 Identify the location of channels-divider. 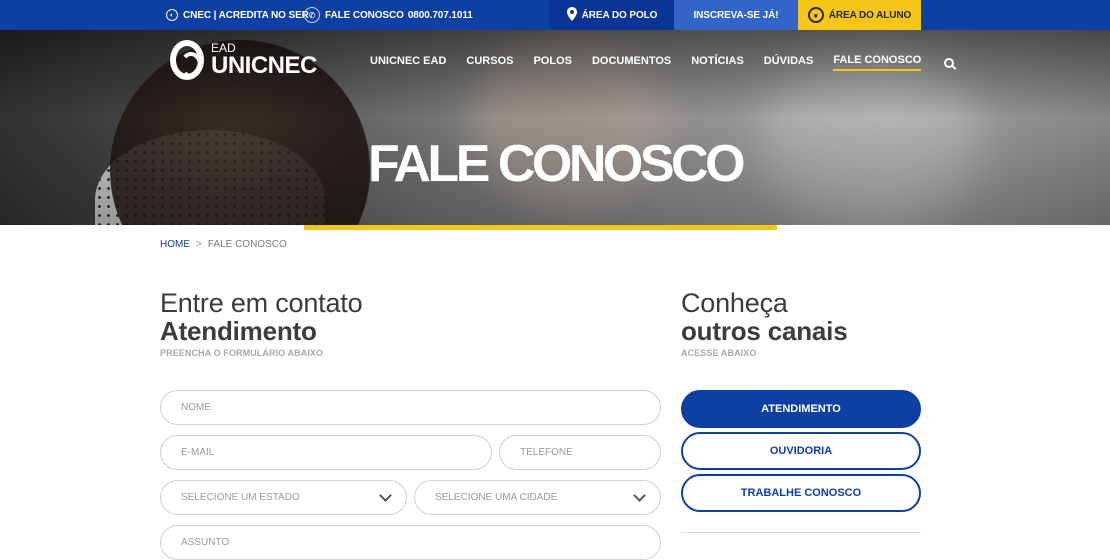
(801, 532).